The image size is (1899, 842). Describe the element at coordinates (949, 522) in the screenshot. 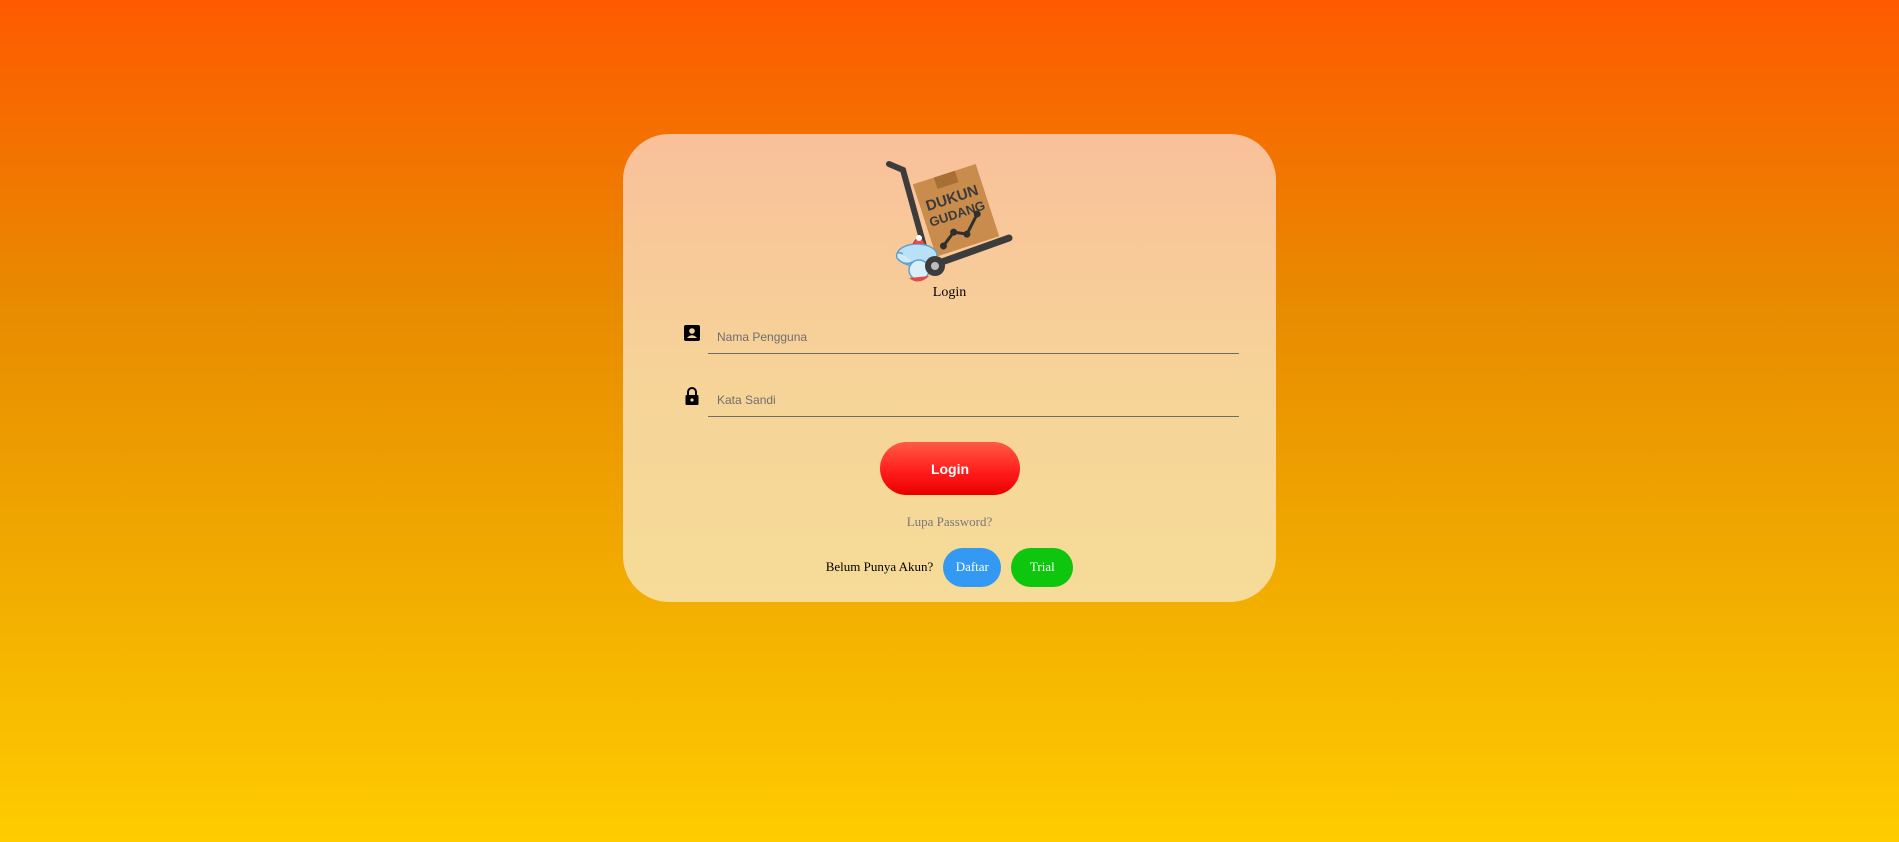

I see `forgot-password-link: Lupa Password?` at that location.